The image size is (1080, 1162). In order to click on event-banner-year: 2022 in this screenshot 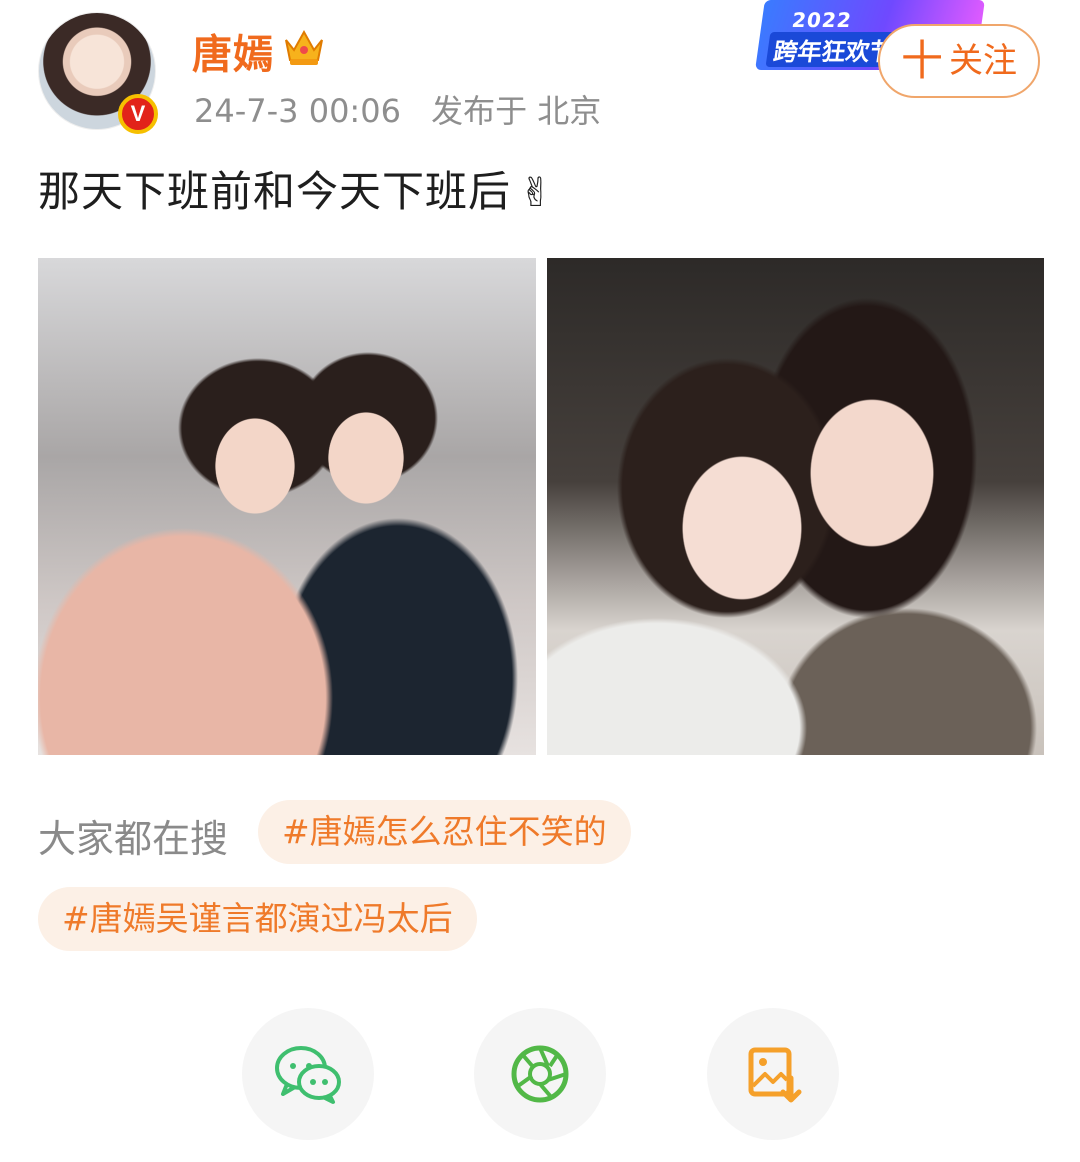, I will do `click(822, 20)`.